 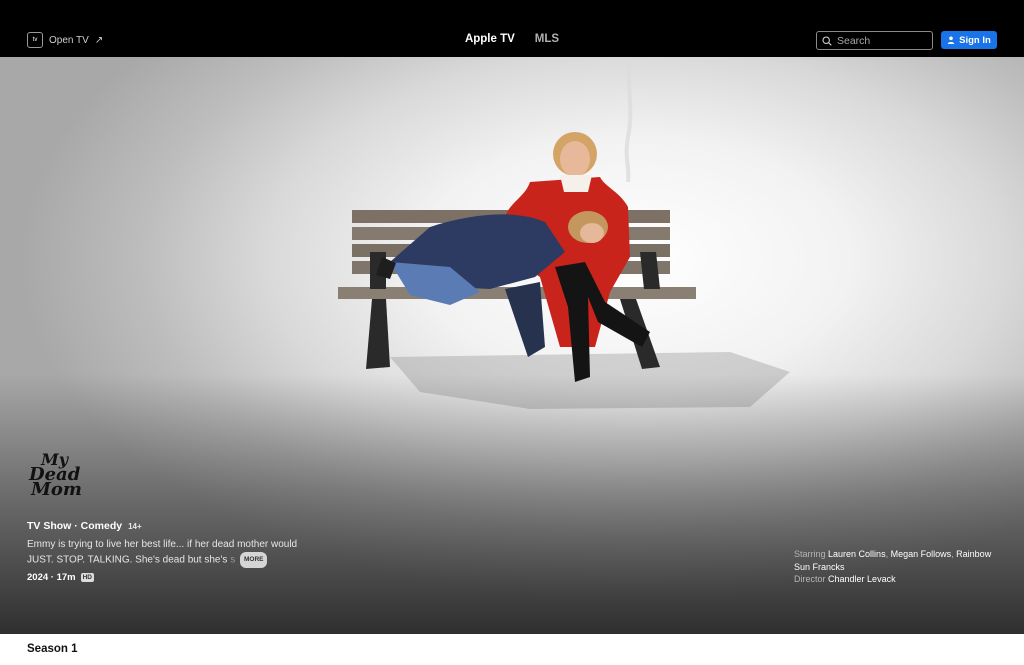 I want to click on show-title-logo: My Dead Mom, so click(x=67, y=481).